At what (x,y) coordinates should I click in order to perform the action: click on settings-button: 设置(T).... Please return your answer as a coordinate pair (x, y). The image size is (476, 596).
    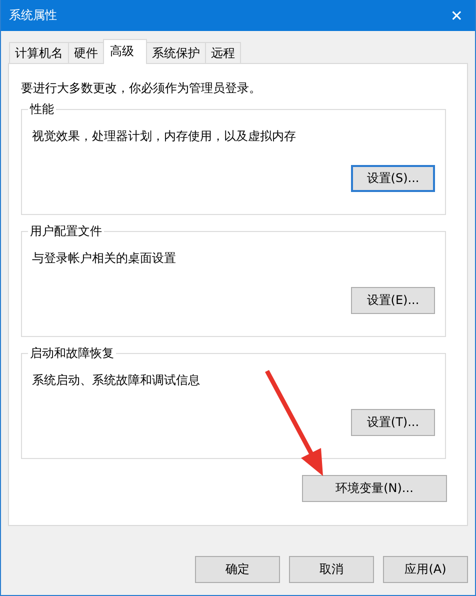
    Looking at the image, I should click on (393, 422).